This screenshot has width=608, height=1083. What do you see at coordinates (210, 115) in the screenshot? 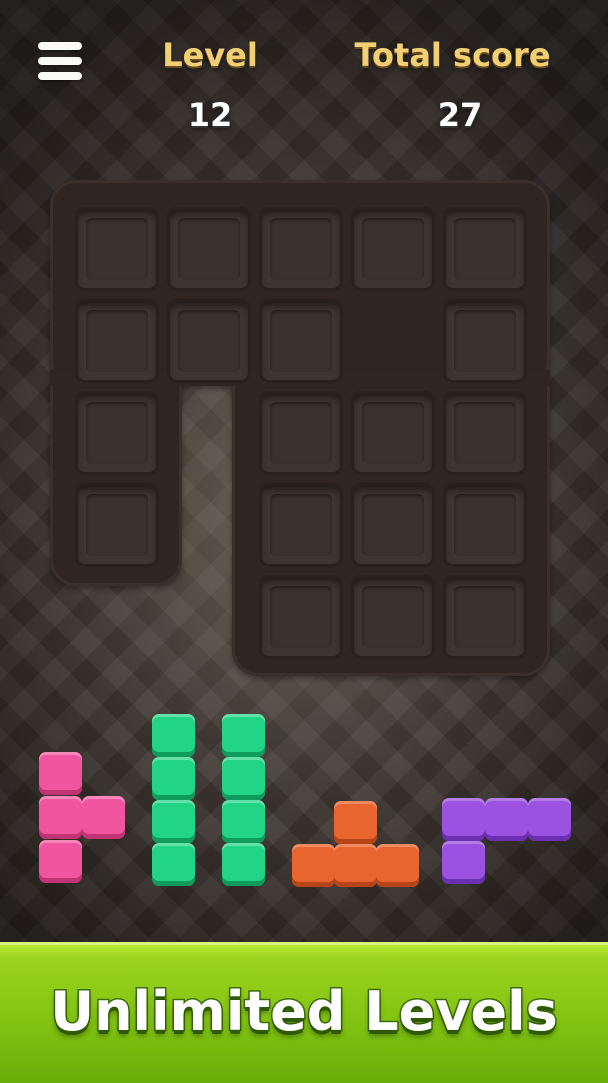
I see `level-value: 12` at bounding box center [210, 115].